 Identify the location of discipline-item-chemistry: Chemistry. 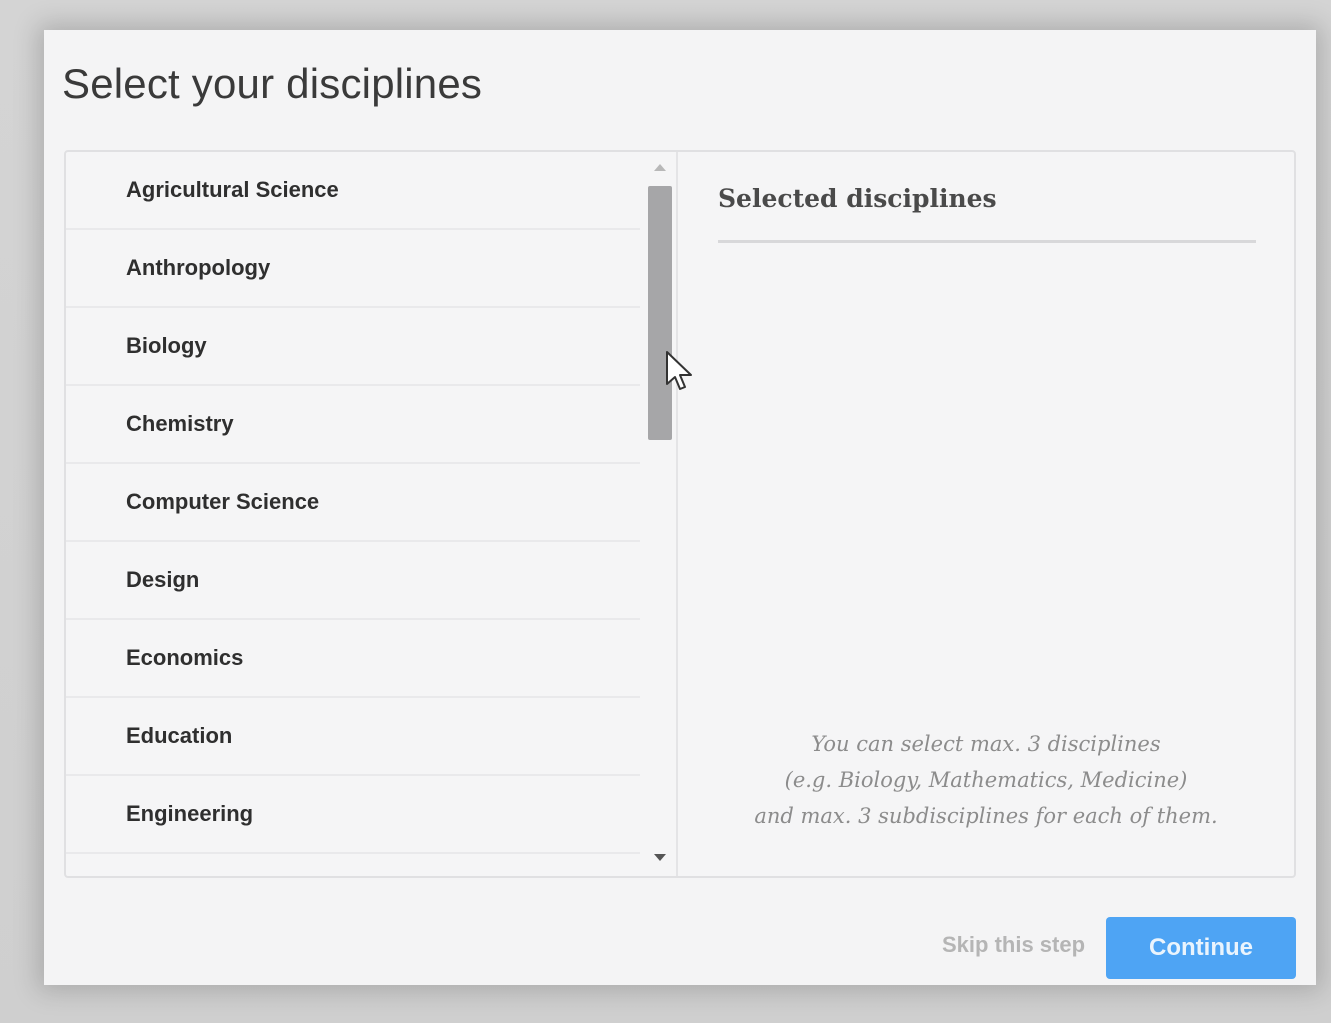
(353, 425).